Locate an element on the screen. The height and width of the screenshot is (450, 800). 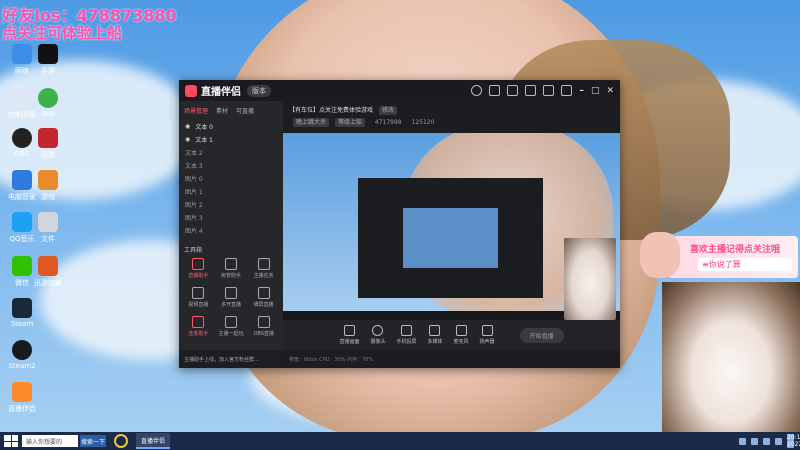
edit-title-button: 修改 is located at coordinates (387, 110).